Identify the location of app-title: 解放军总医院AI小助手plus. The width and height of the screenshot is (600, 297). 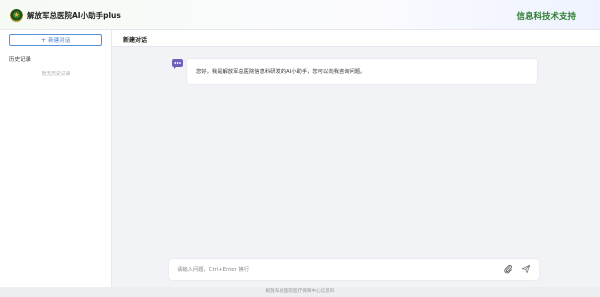
(74, 15).